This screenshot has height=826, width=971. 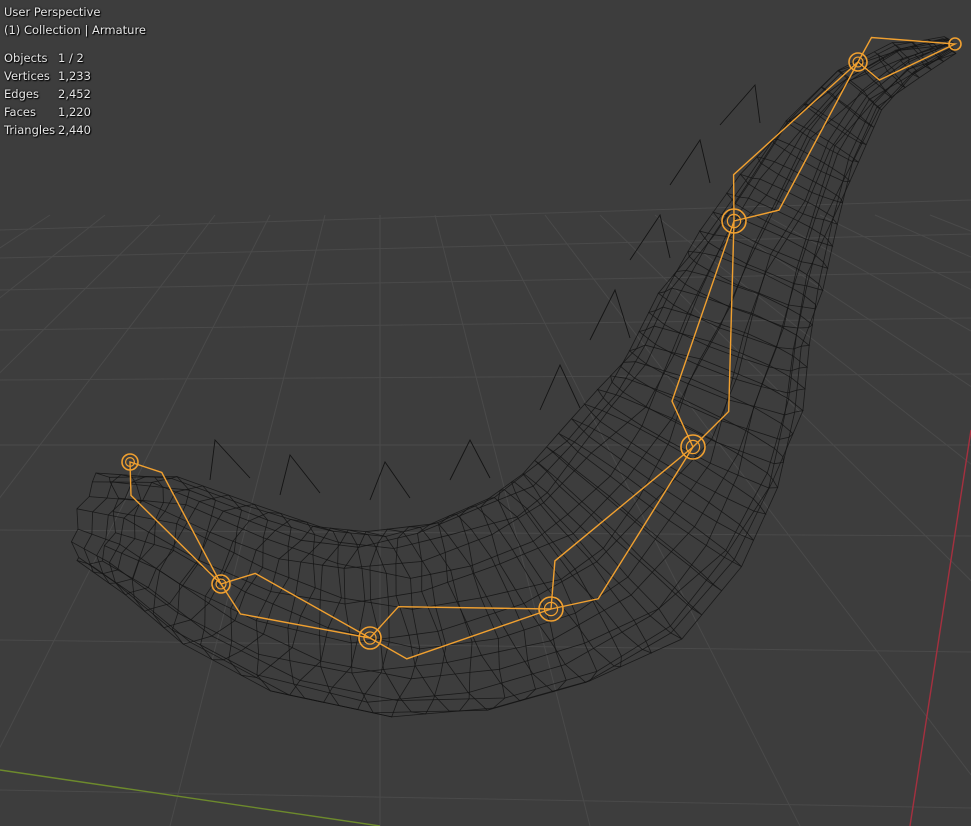 I want to click on y-axis-line, so click(x=190, y=797).